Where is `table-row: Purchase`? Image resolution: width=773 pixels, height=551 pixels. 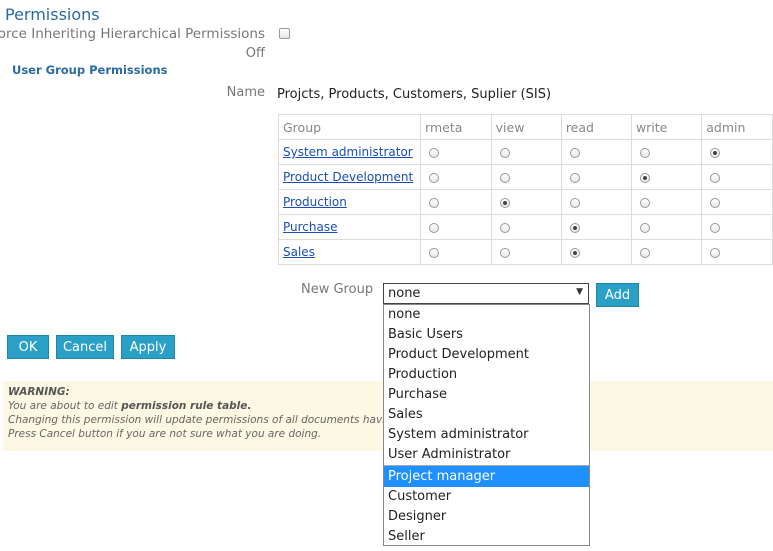
table-row: Purchase is located at coordinates (525, 227).